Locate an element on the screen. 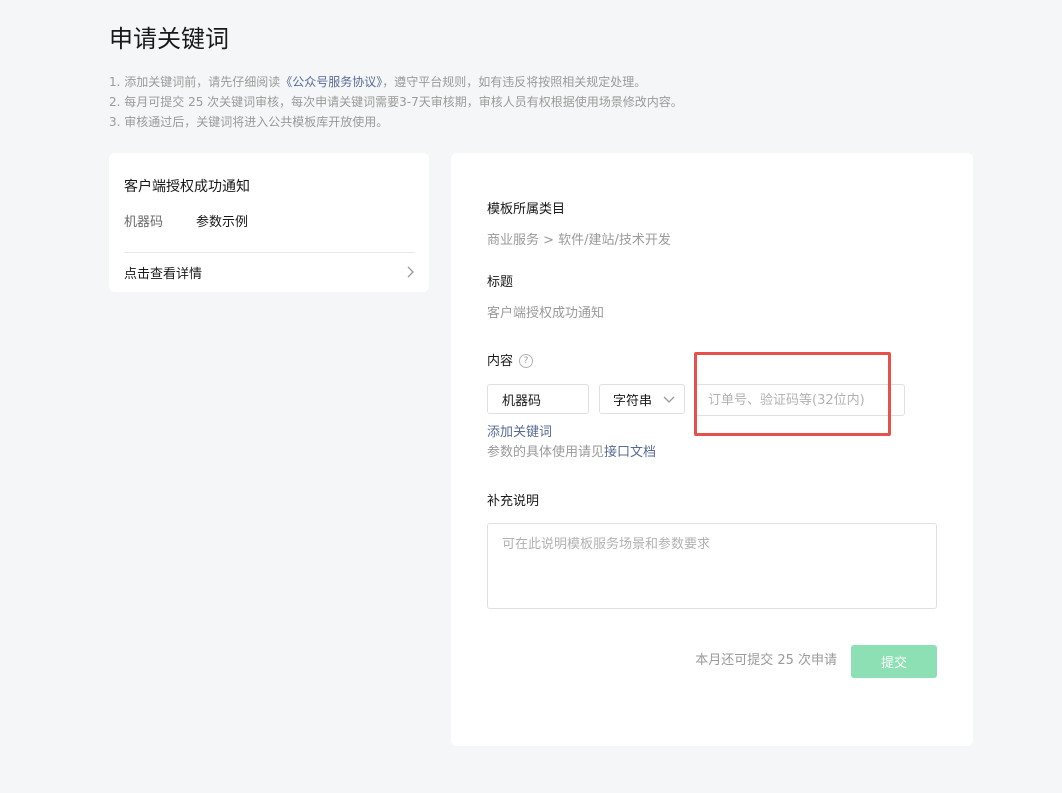 The width and height of the screenshot is (1062, 793). content-label-row: 内容? is located at coordinates (510, 362).